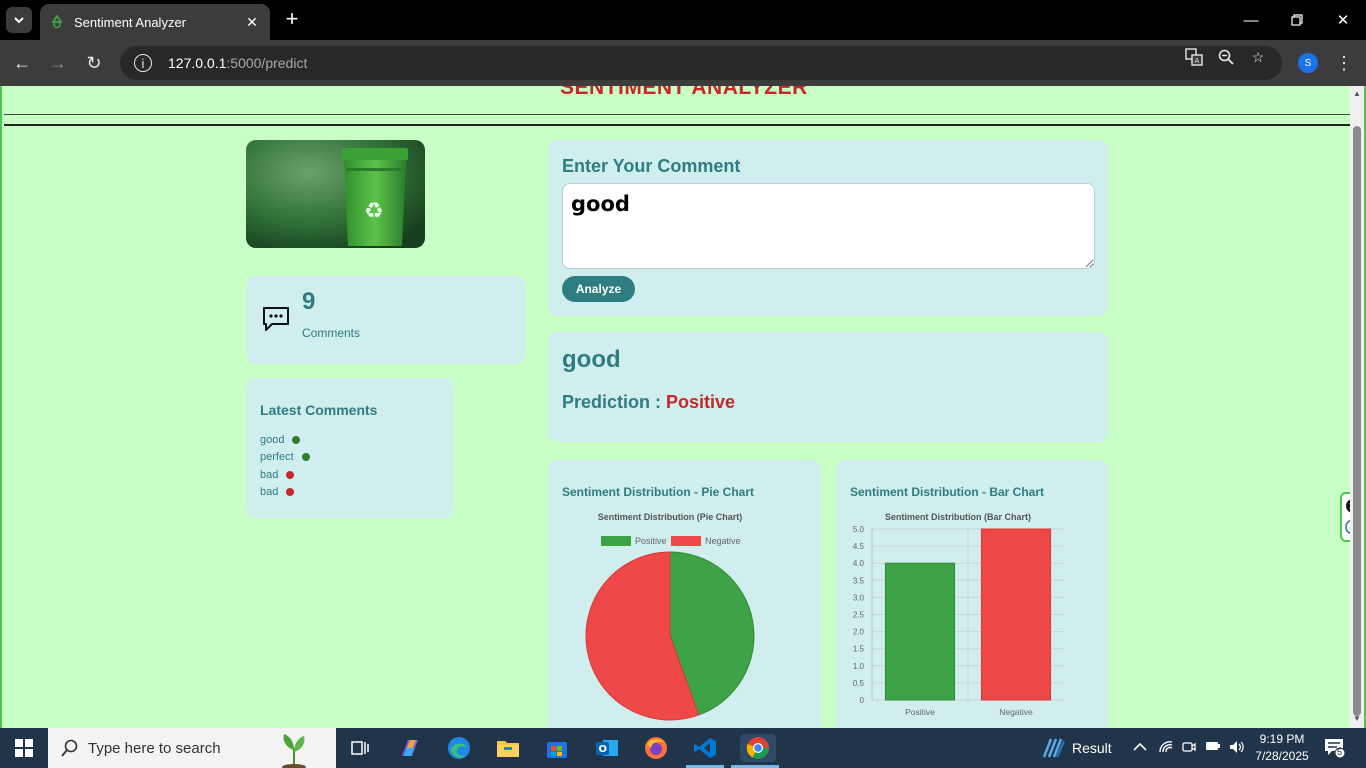 This screenshot has height=768, width=1366. I want to click on weather-label: Result, so click(1092, 748).